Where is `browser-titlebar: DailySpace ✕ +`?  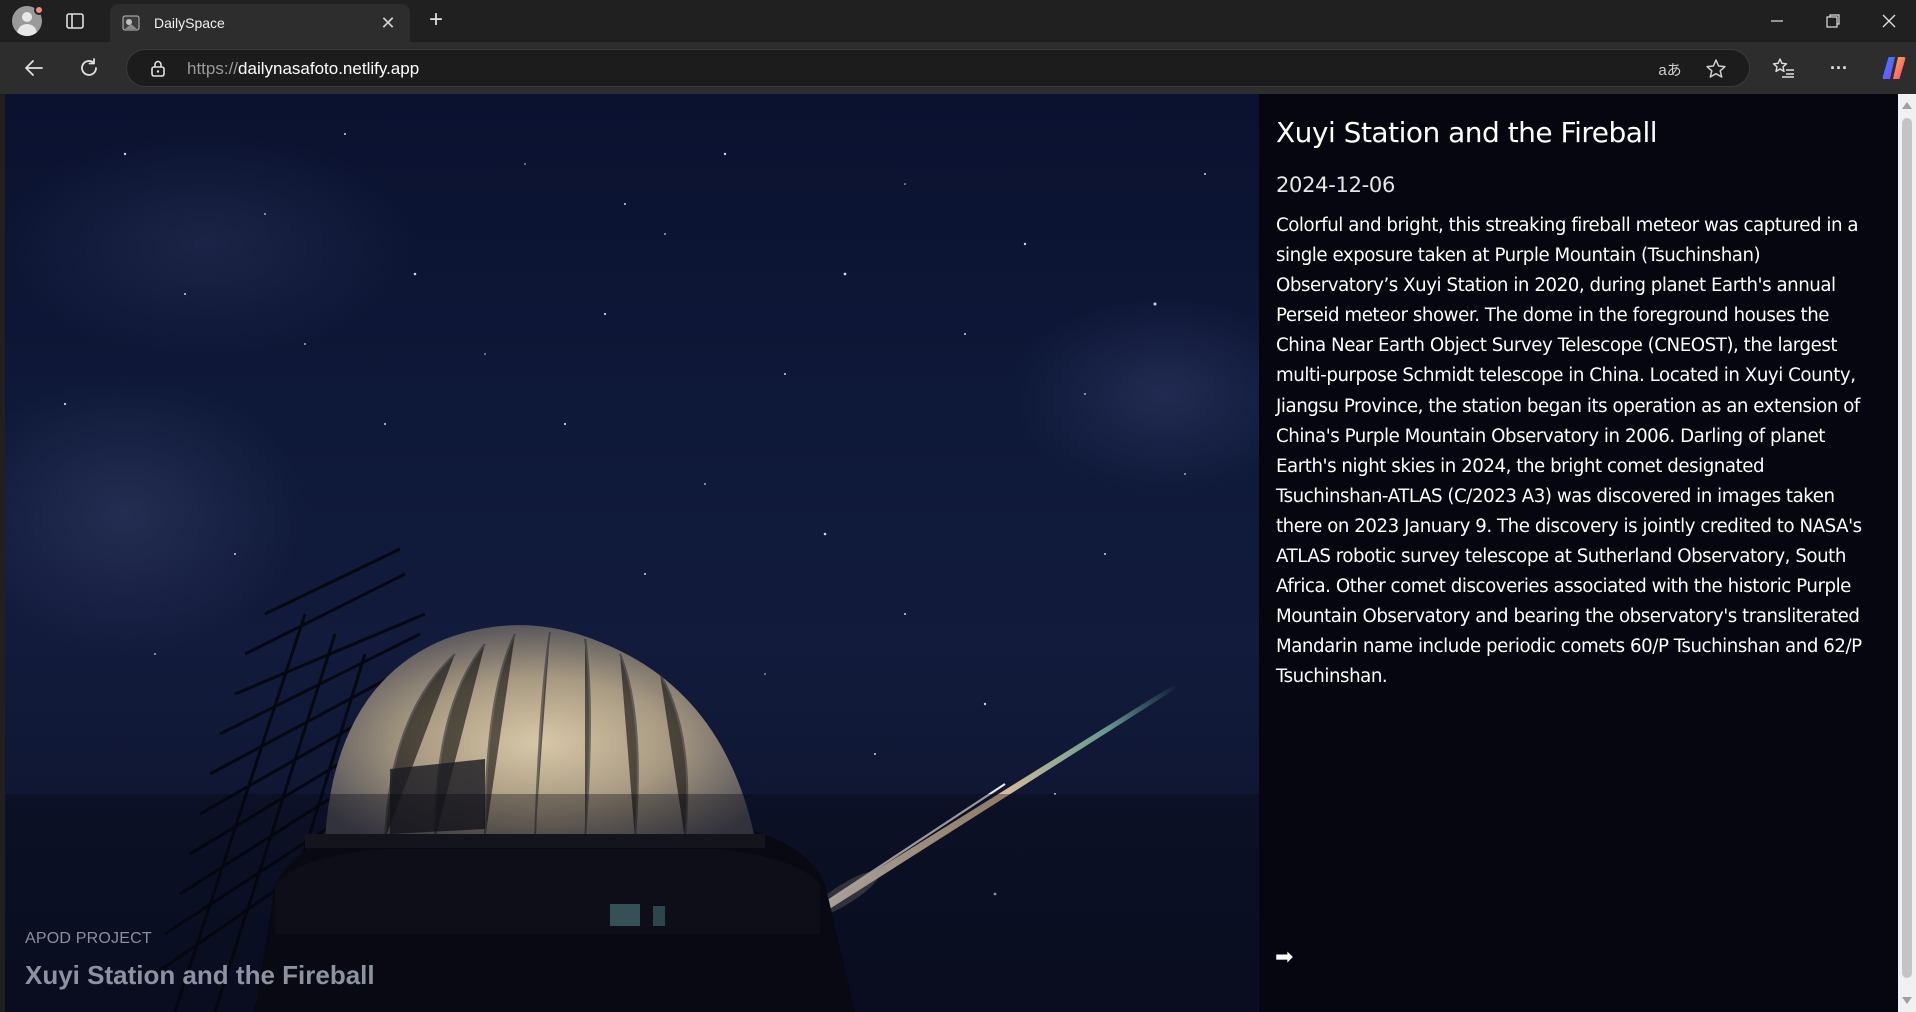
browser-titlebar: DailySpace ✕ + is located at coordinates (958, 21).